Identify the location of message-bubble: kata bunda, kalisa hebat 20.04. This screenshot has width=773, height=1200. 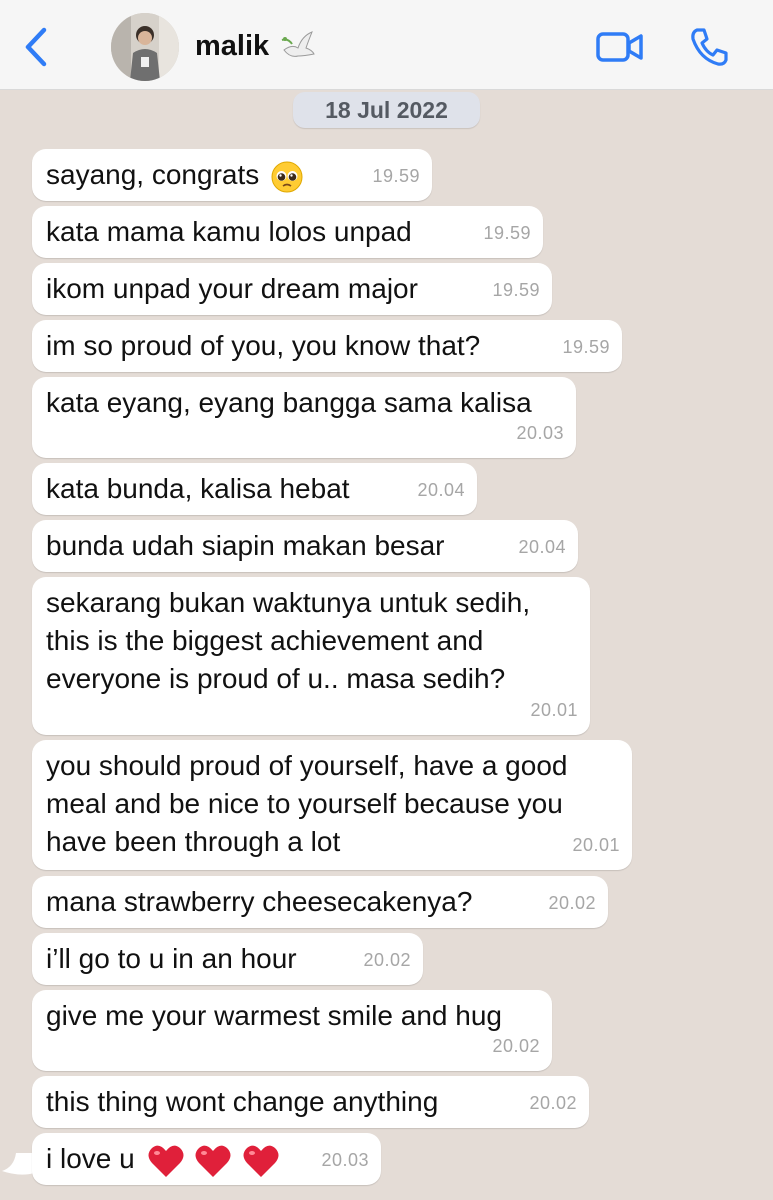
(254, 489).